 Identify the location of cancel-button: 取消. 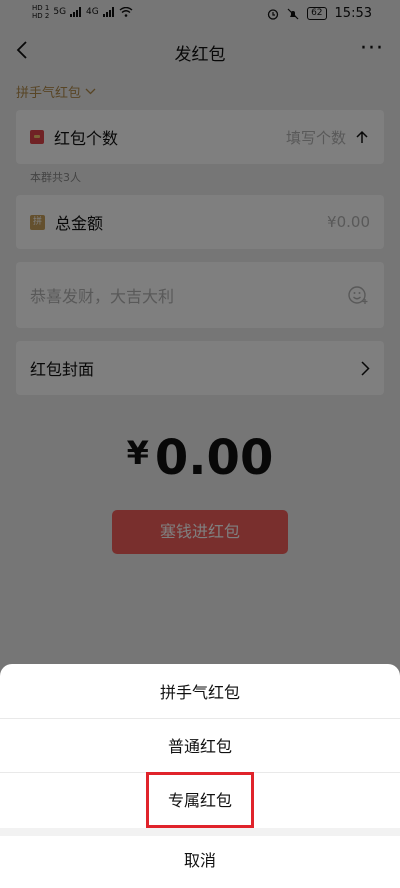
(200, 862).